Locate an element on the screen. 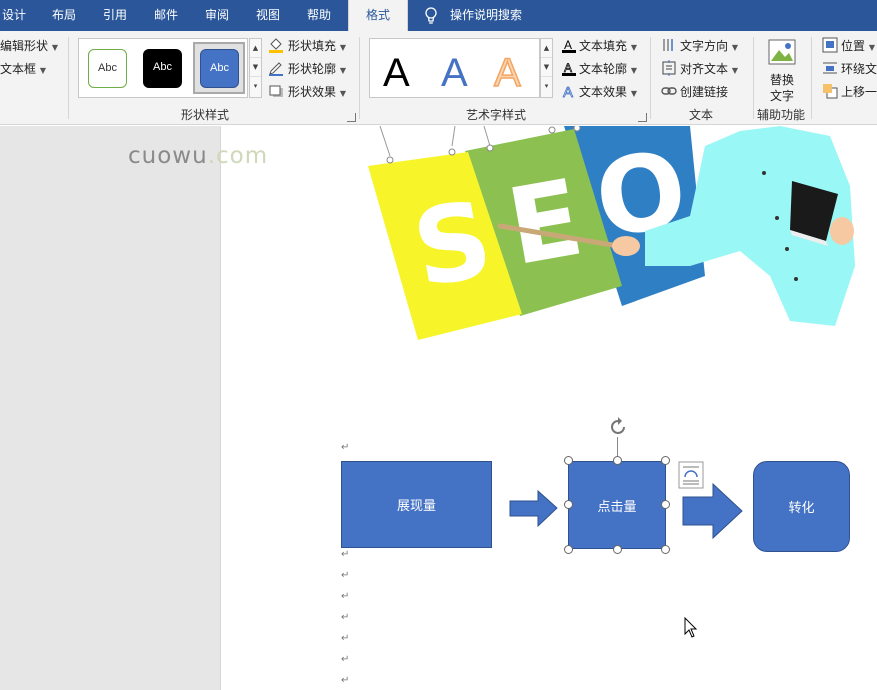 The height and width of the screenshot is (690, 877). text-box-button: 文本框 ▼ is located at coordinates (23, 70).